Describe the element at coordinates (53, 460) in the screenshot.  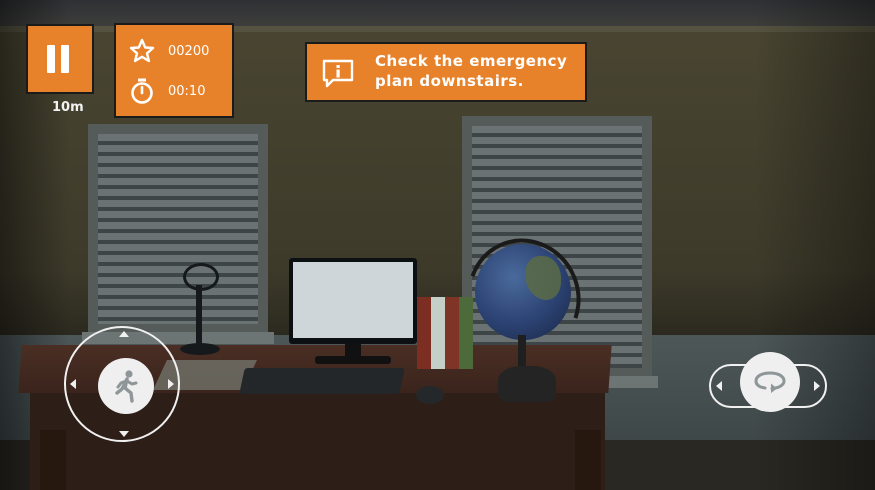
I see `desk-leg-left` at that location.